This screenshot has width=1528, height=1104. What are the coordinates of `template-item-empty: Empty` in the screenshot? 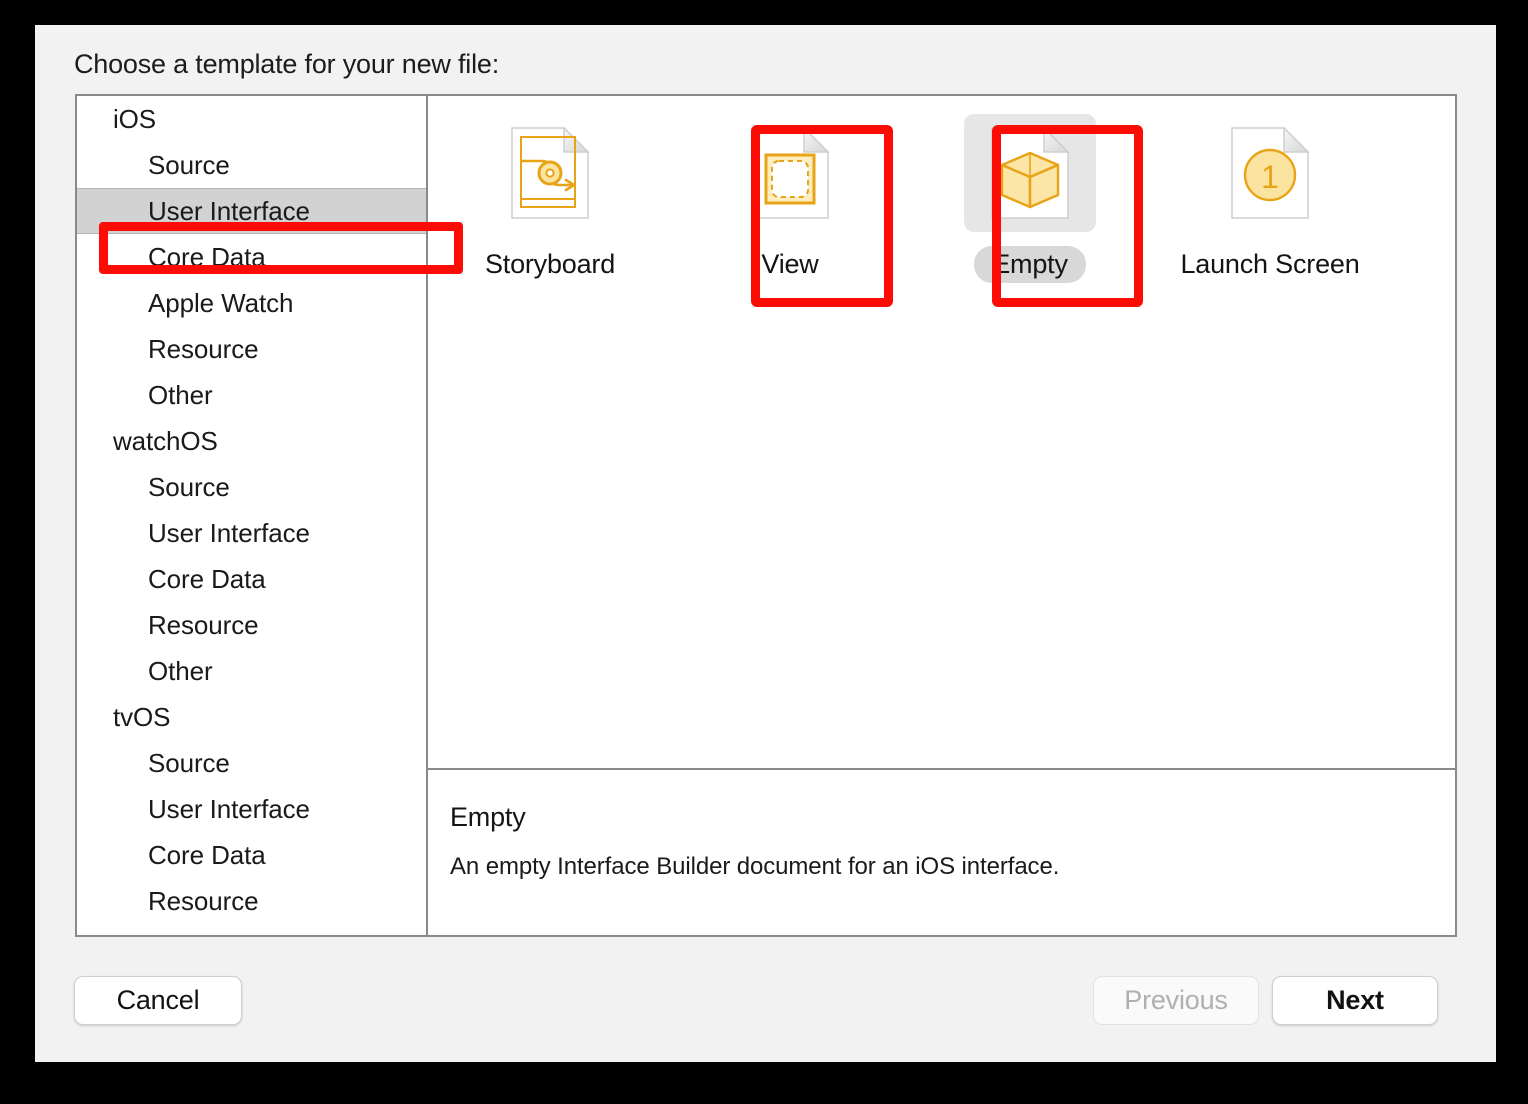 It's located at (1030, 198).